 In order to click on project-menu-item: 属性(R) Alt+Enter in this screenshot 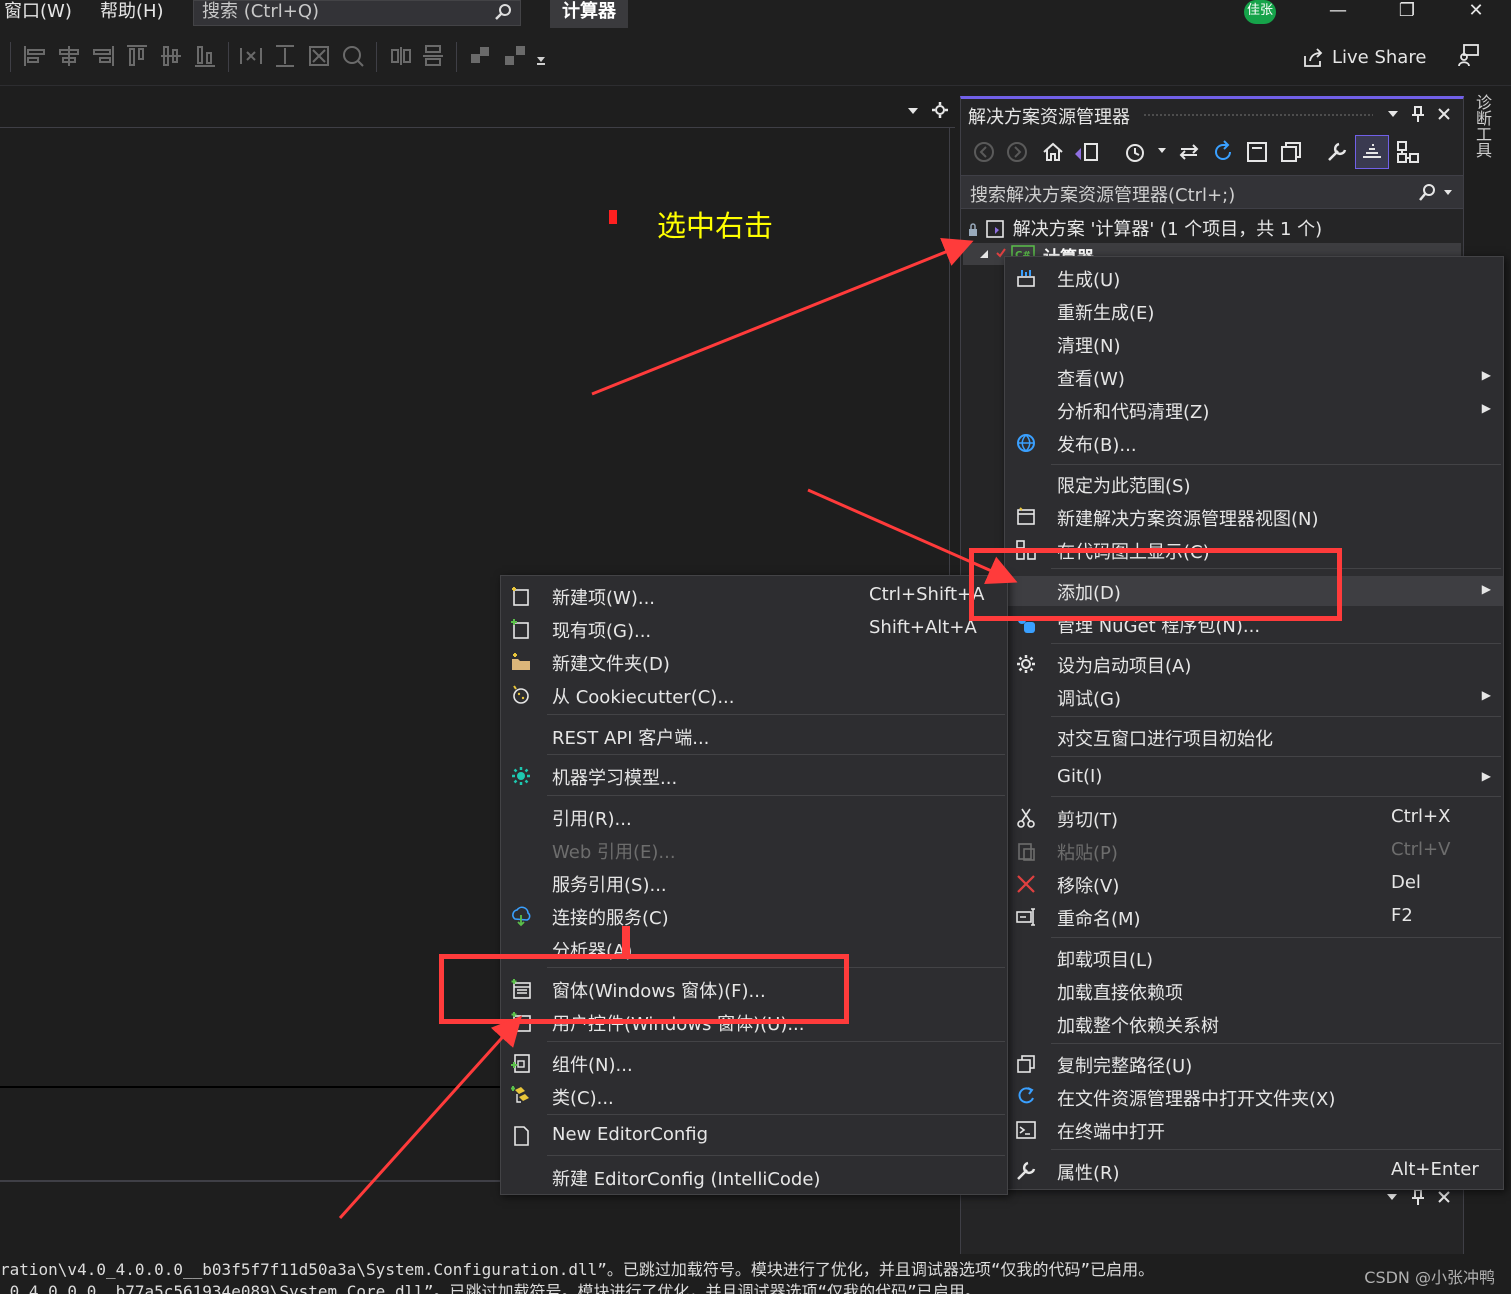, I will do `click(1254, 1171)`.